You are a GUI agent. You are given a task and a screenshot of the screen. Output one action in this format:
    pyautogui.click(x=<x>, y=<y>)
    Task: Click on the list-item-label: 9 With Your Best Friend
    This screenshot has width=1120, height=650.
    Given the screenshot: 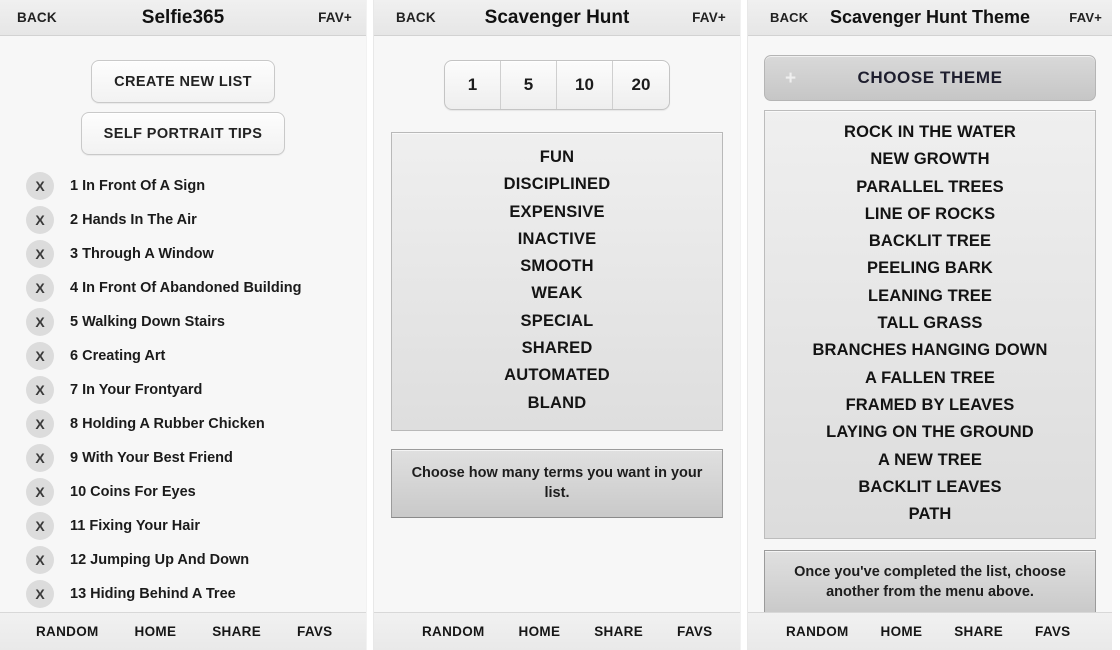 What is the action you would take?
    pyautogui.click(x=151, y=458)
    